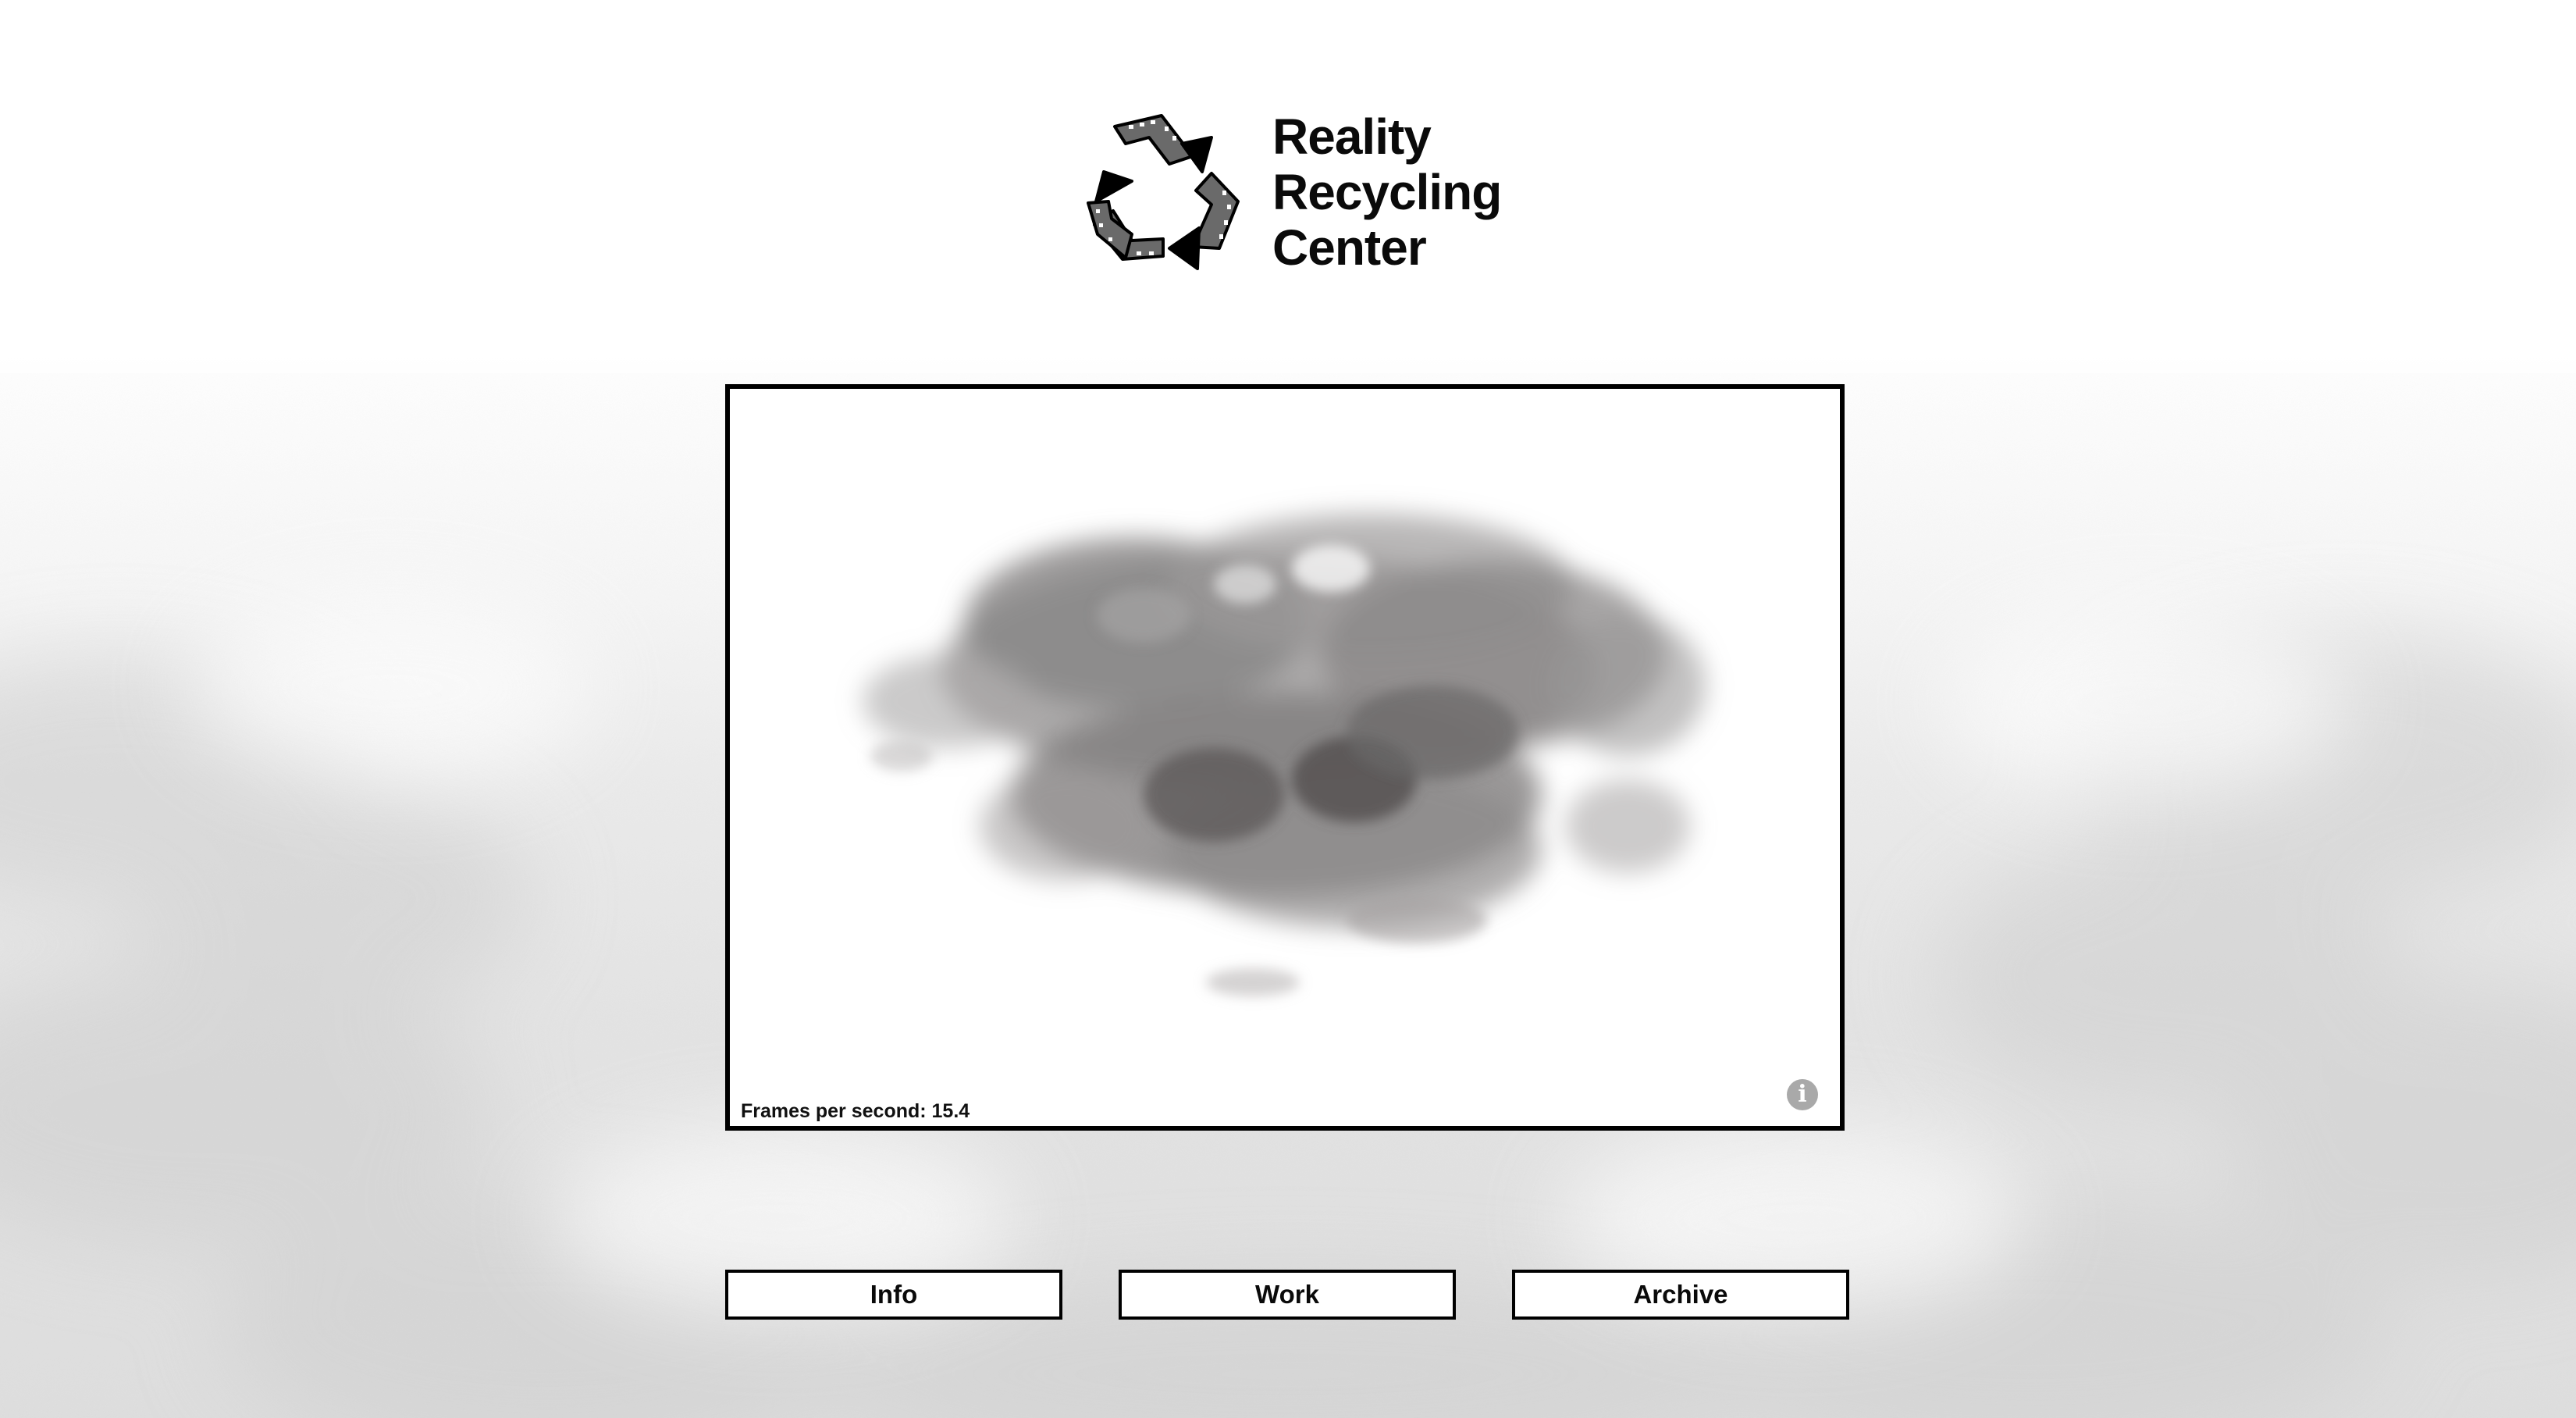 This screenshot has height=1418, width=2576. Describe the element at coordinates (836, 1111) in the screenshot. I see `fps-label: Frames per second:` at that location.